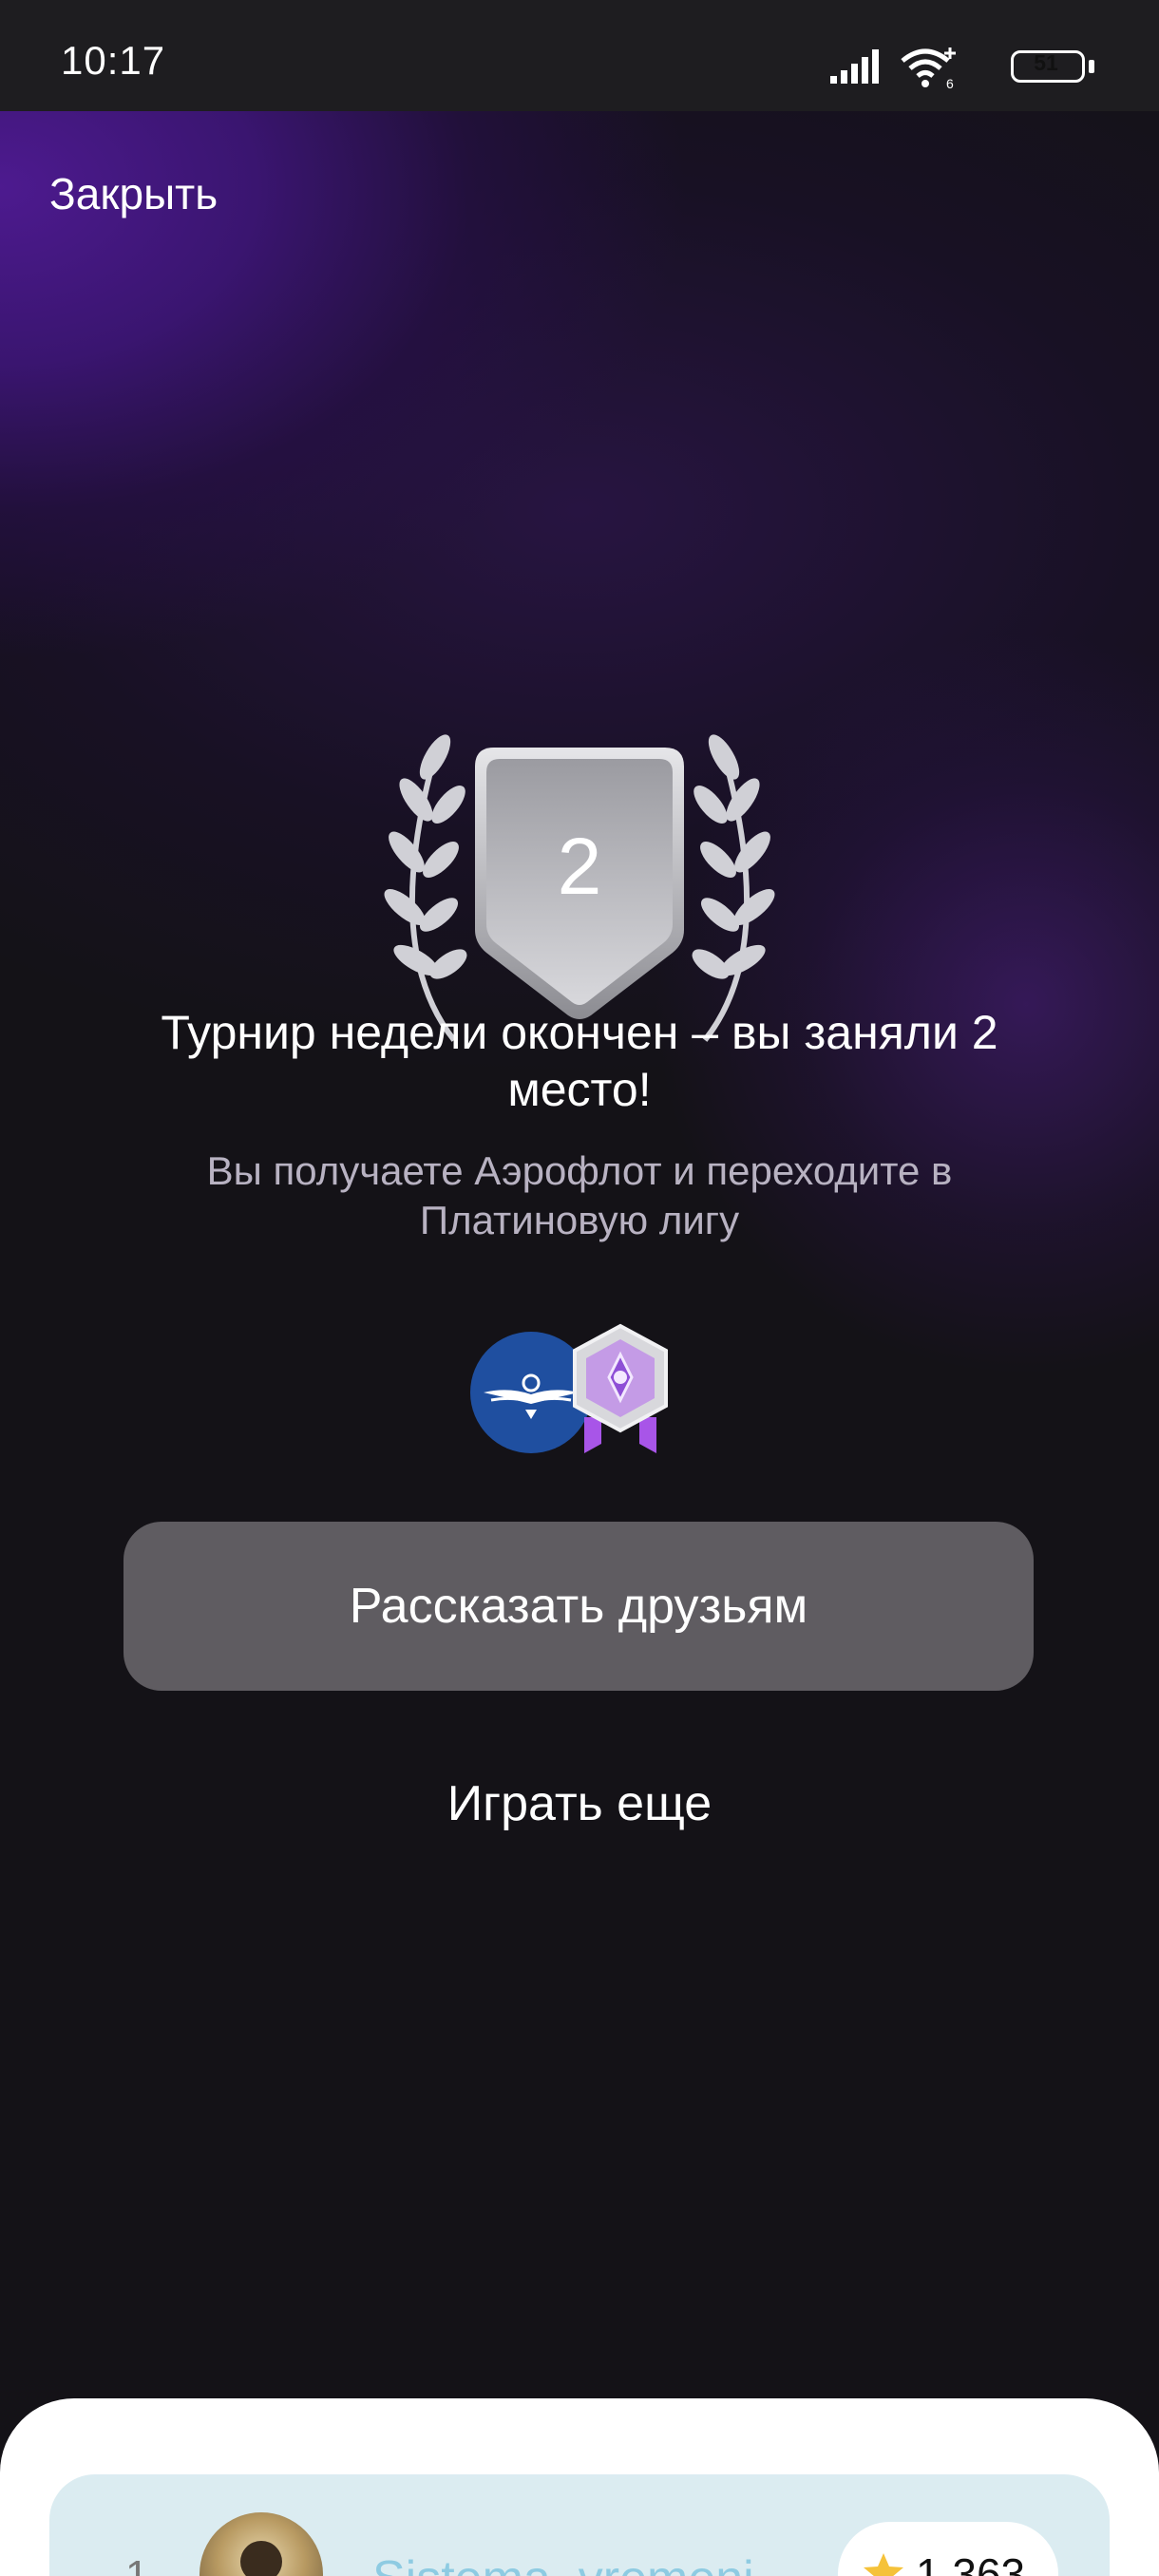 The height and width of the screenshot is (2576, 1159). Describe the element at coordinates (133, 193) in the screenshot. I see `close-button: Закрыть` at that location.